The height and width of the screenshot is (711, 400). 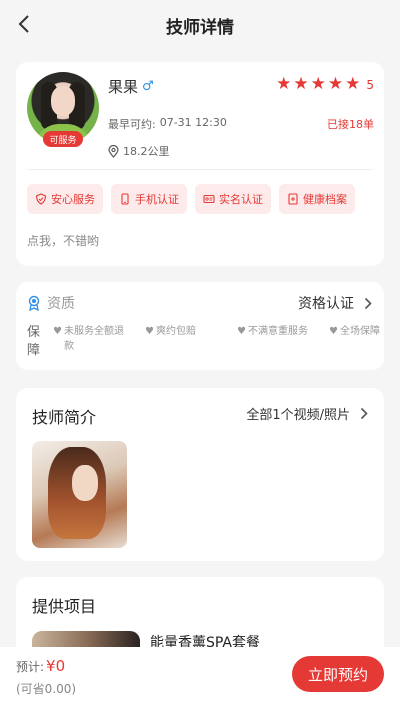 I want to click on guarantee-item: ♥ 未服务全额退款, so click(x=88, y=339).